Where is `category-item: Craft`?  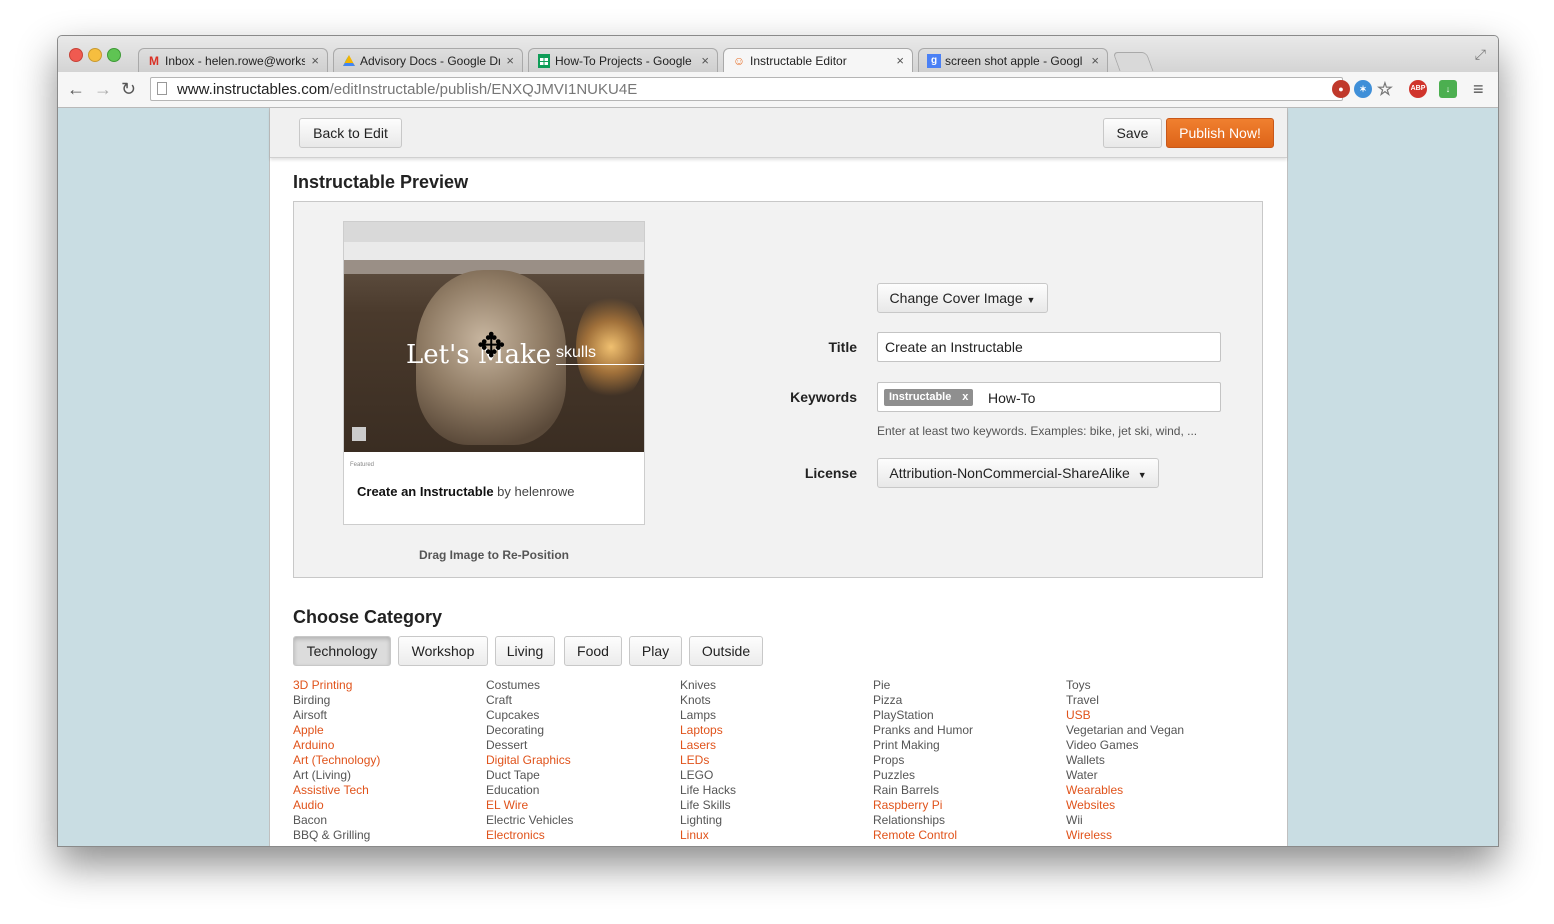 category-item: Craft is located at coordinates (529, 700).